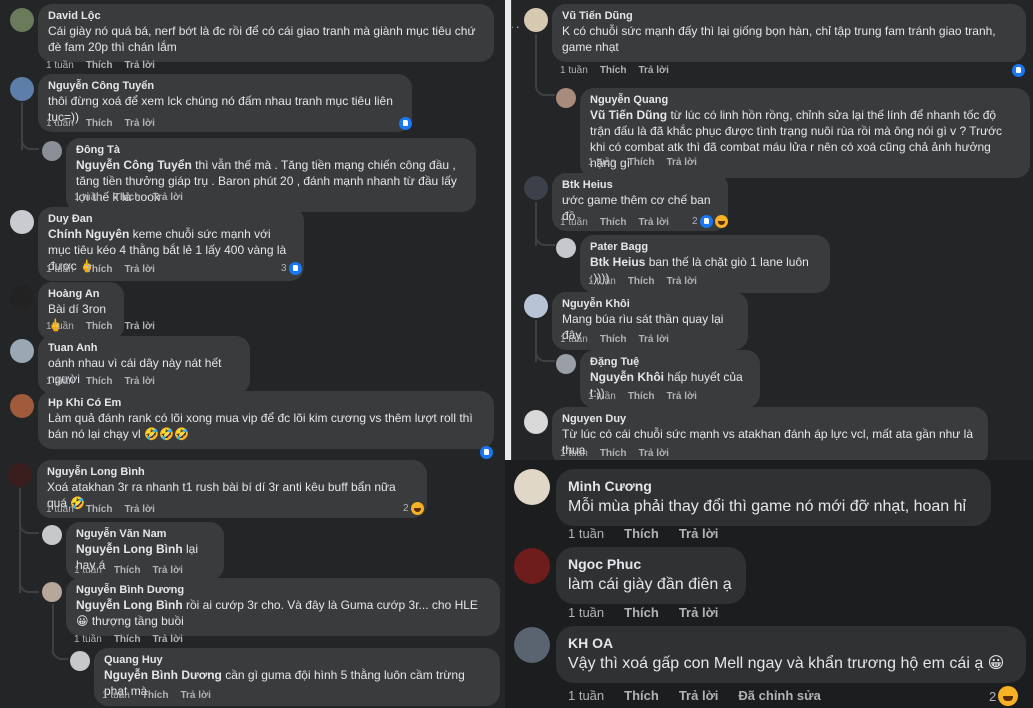 The width and height of the screenshot is (1033, 708). I want to click on comment-author: Nguyen Duy, so click(770, 419).